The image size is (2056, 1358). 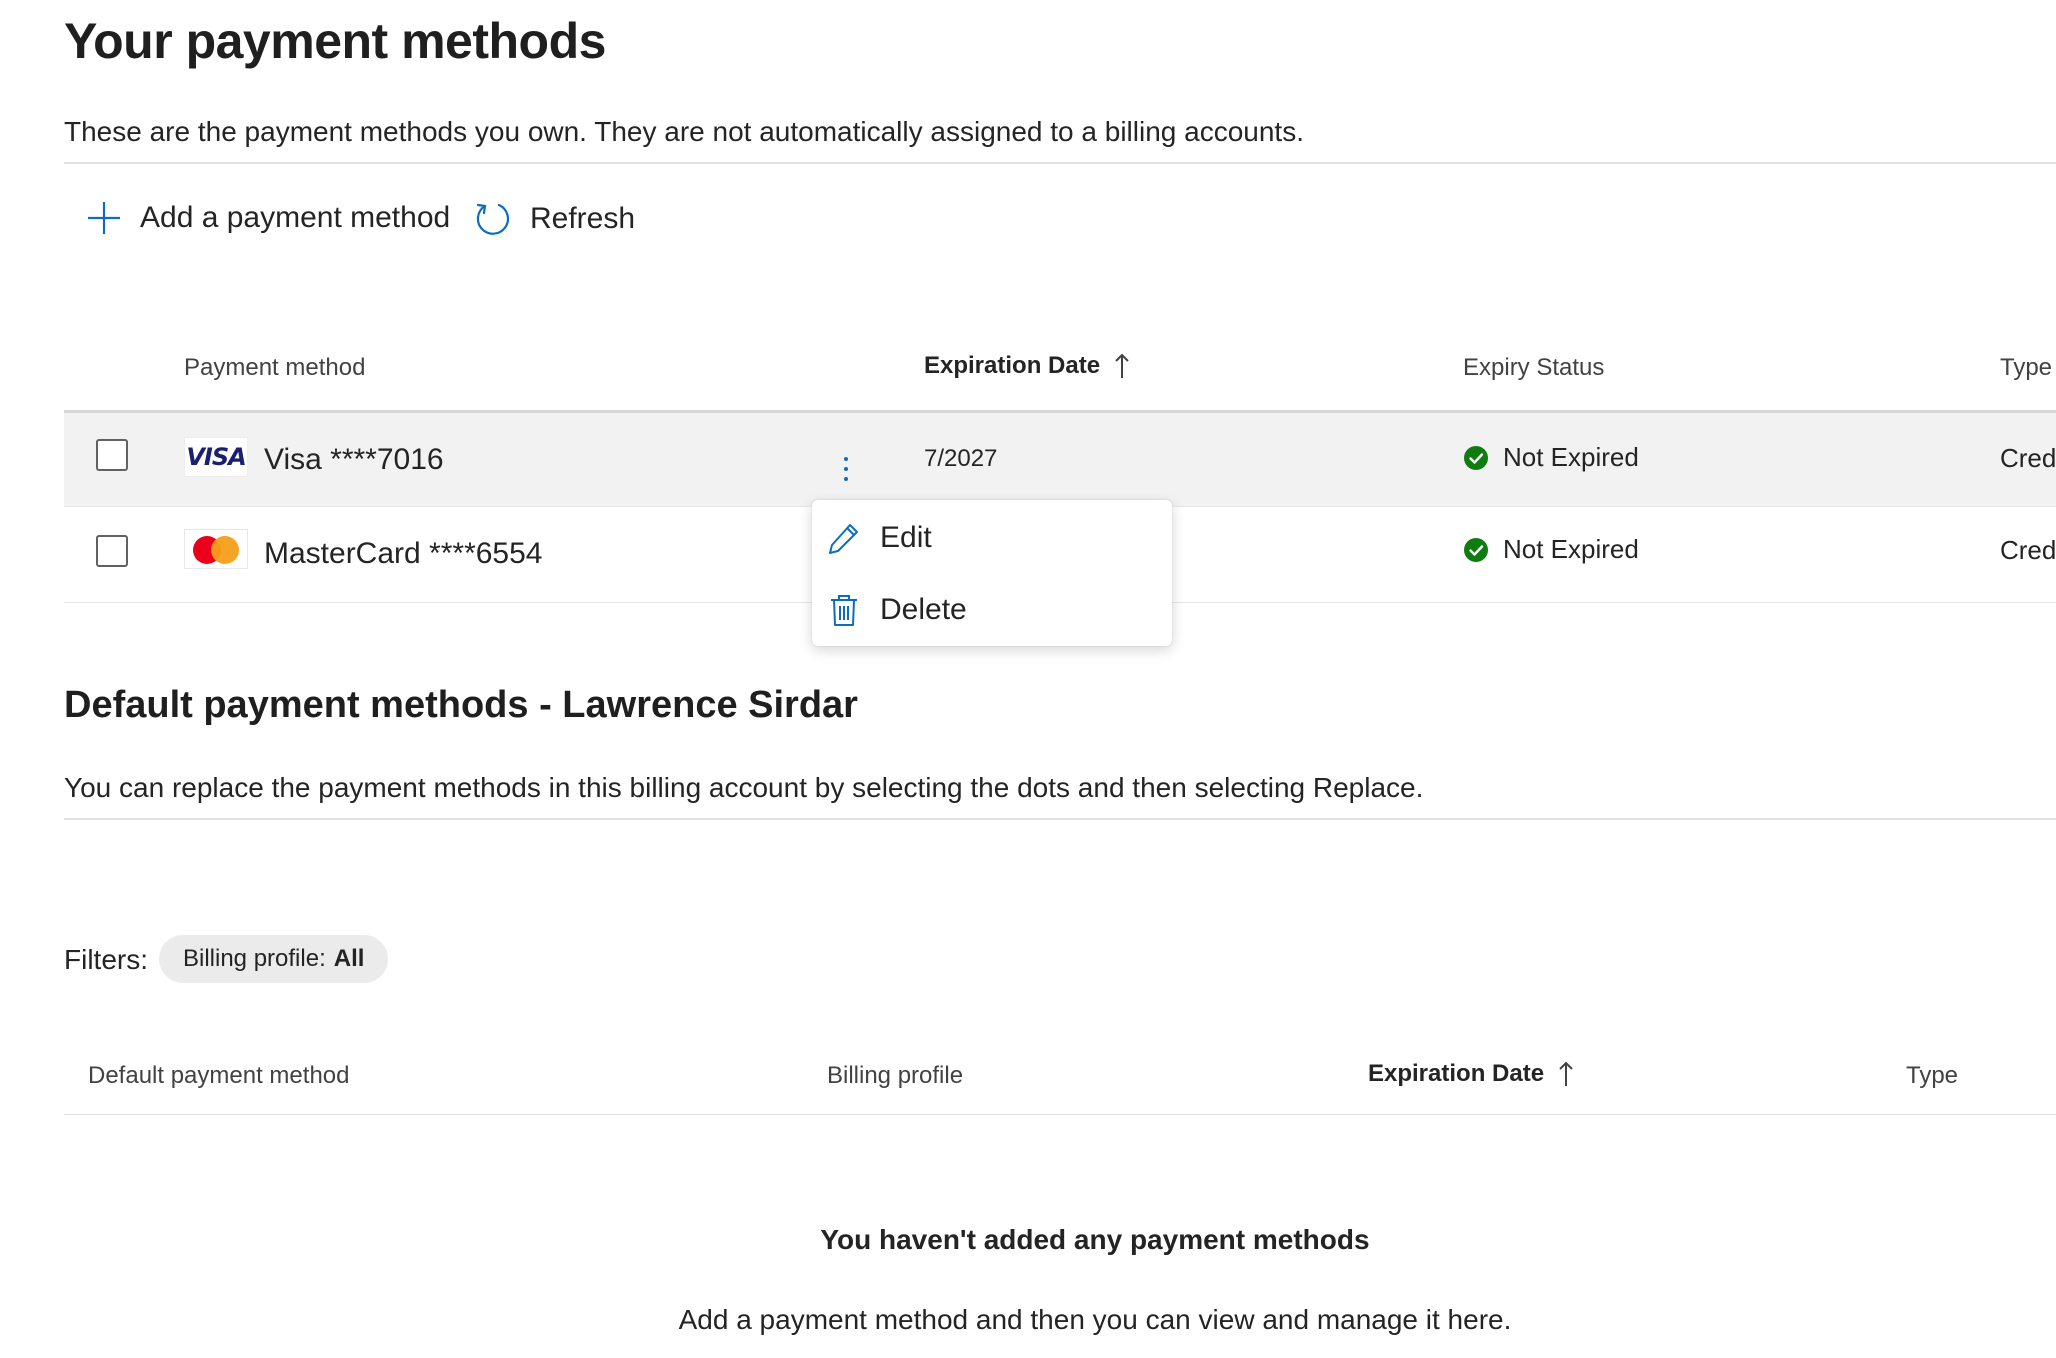 I want to click on pencil-icon, so click(x=843, y=539).